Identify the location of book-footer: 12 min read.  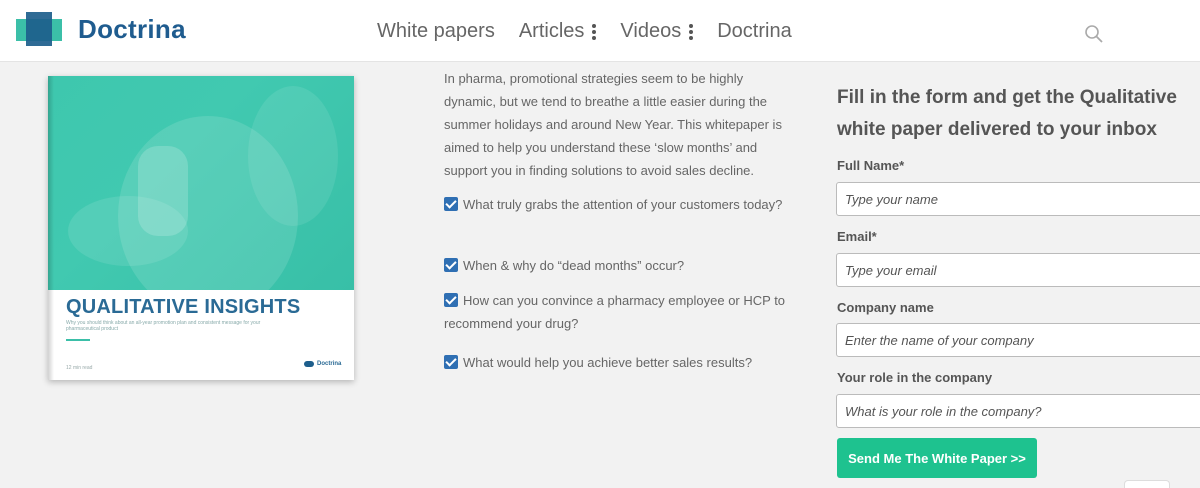
(79, 368).